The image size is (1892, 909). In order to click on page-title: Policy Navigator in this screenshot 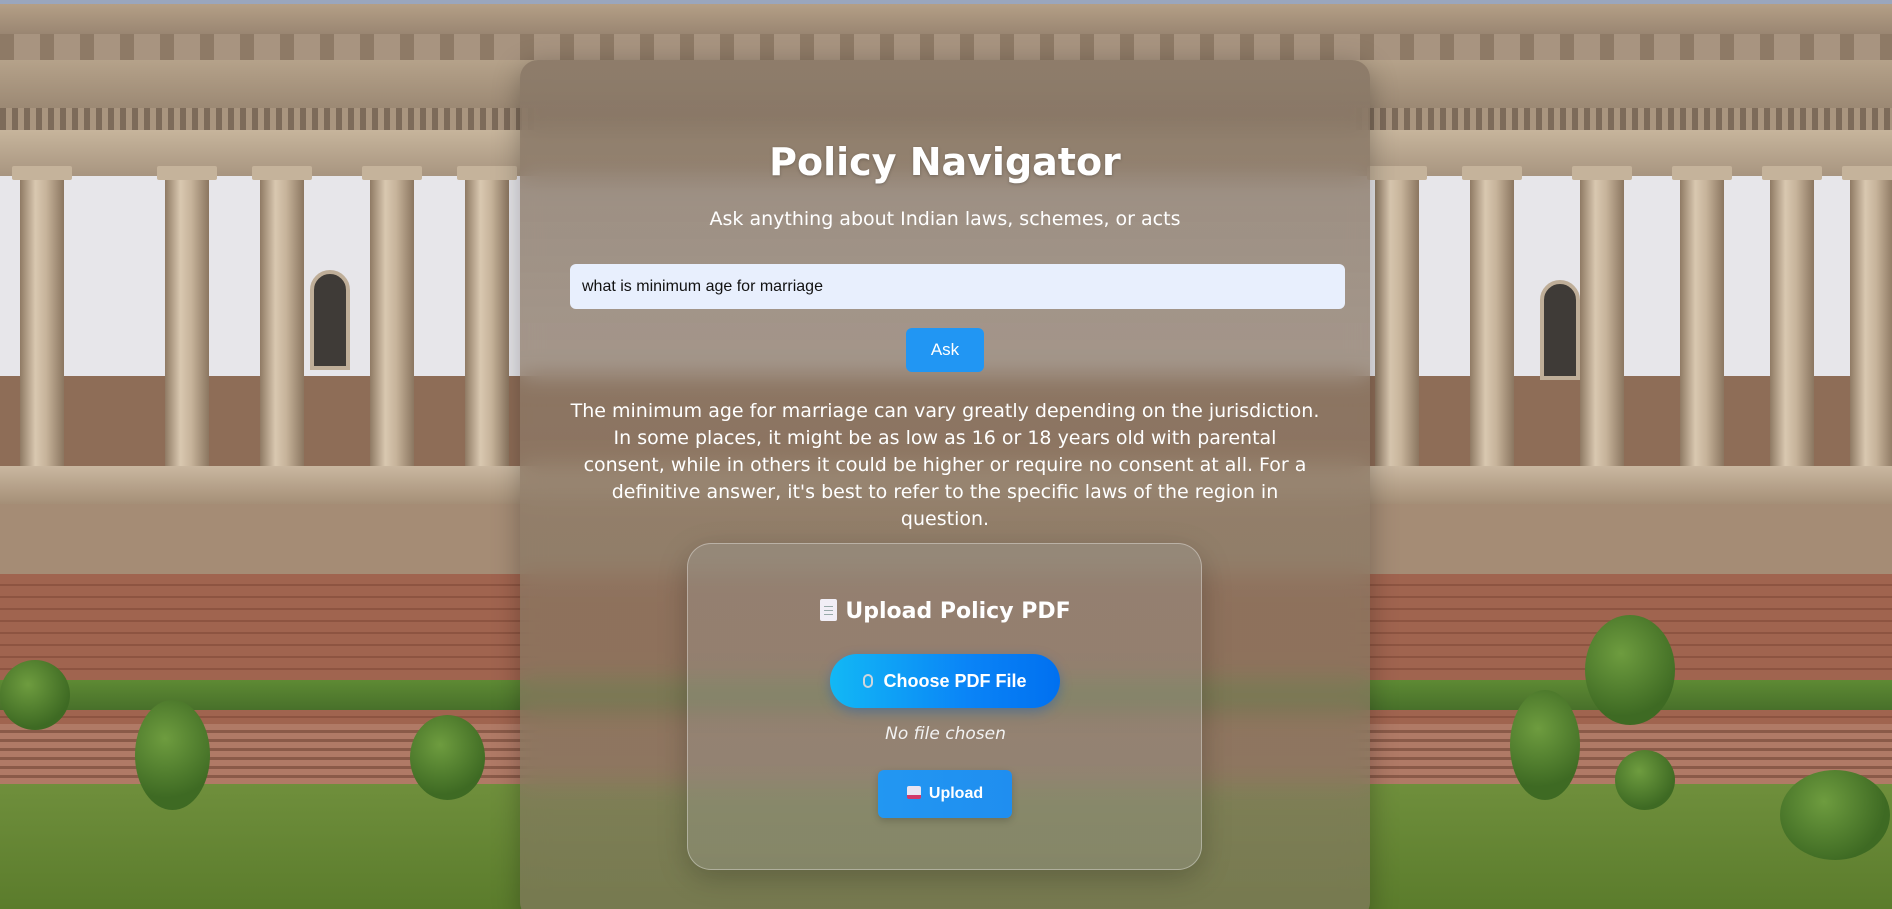, I will do `click(945, 162)`.